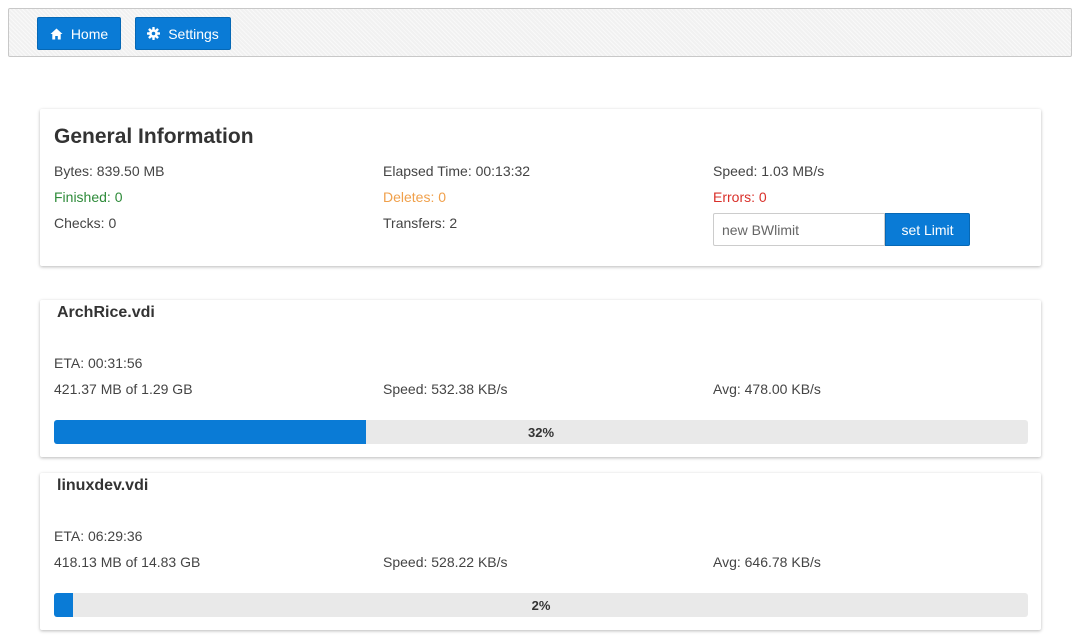  What do you see at coordinates (85, 223) in the screenshot?
I see `checks-stat: Checks: 0` at bounding box center [85, 223].